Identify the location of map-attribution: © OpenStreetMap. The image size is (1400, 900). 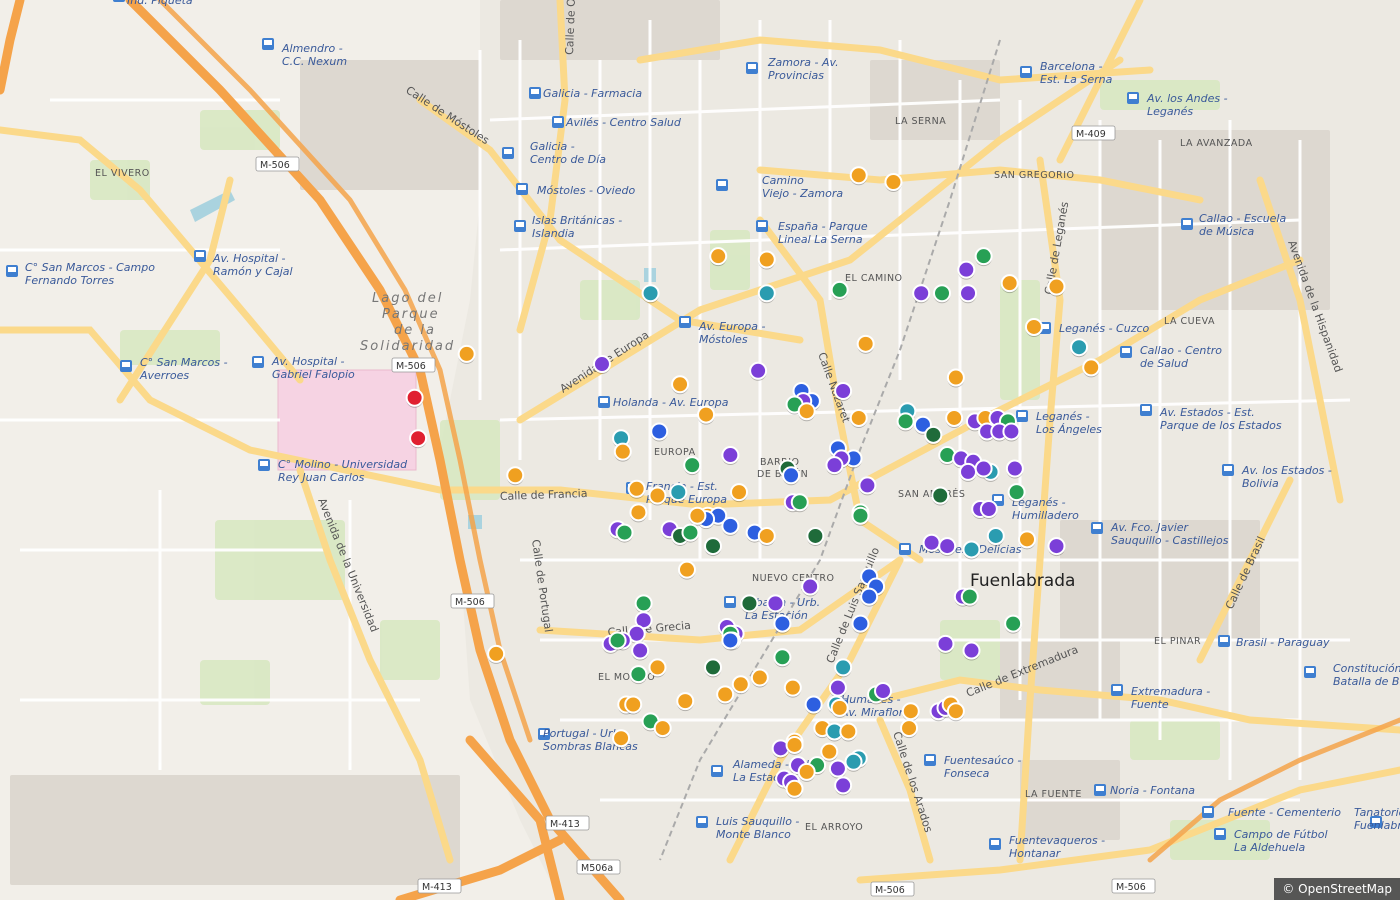
(1337, 889).